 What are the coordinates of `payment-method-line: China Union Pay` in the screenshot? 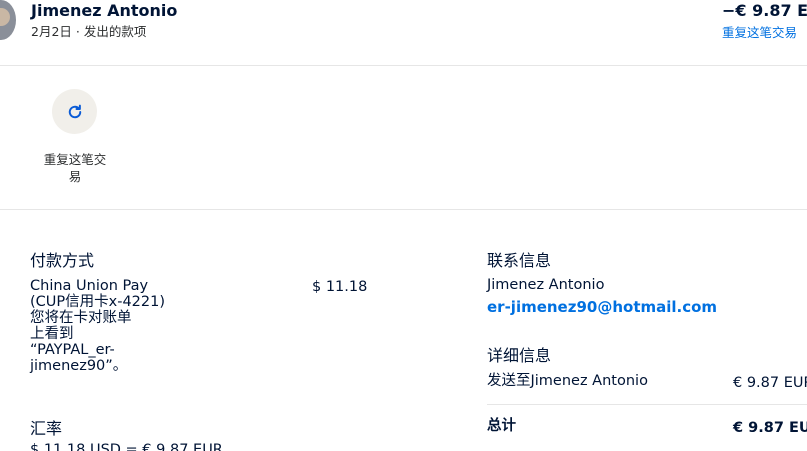 It's located at (89, 286).